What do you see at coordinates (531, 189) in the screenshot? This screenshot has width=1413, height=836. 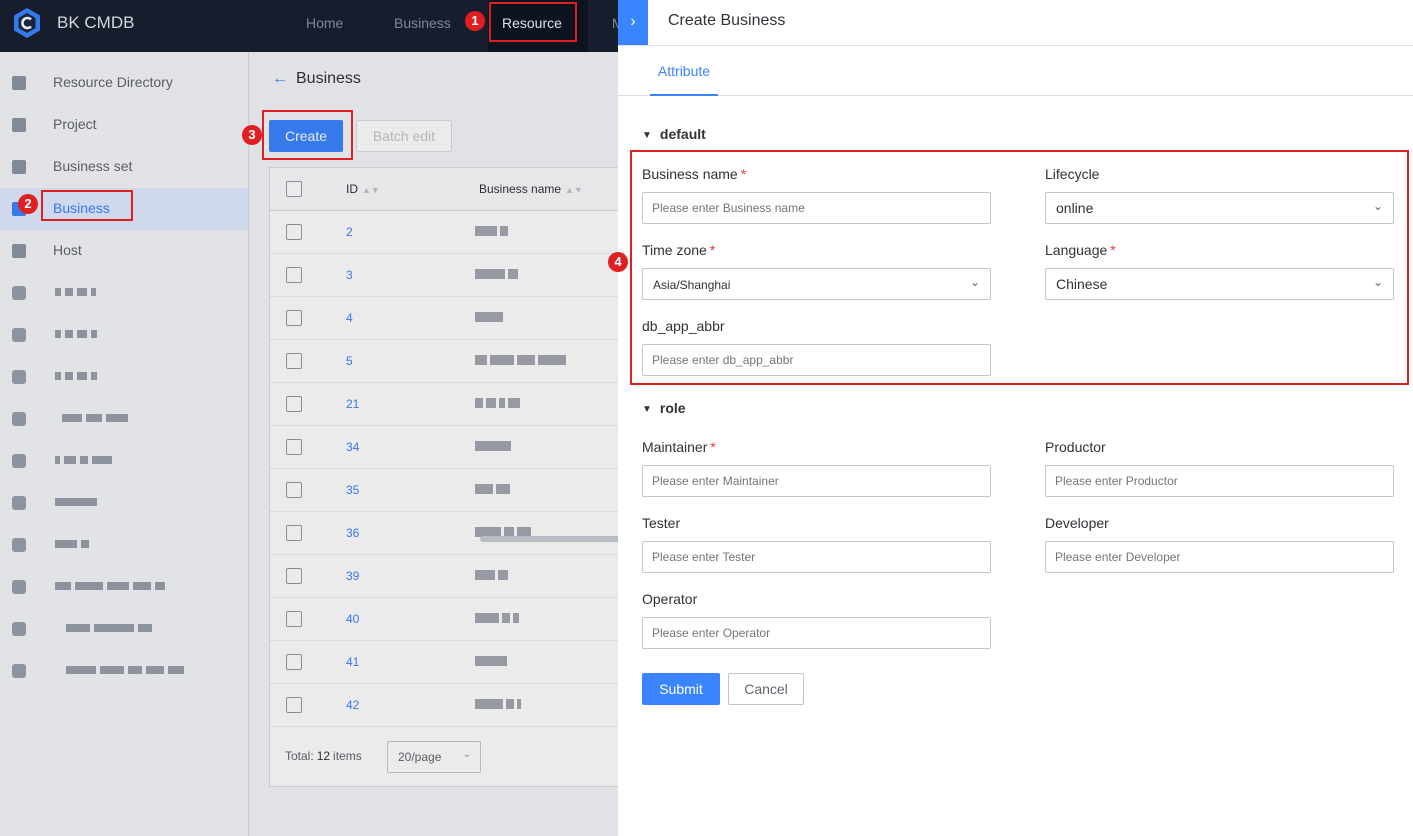 I see `column-header-business-name: Business name ▲▼` at bounding box center [531, 189].